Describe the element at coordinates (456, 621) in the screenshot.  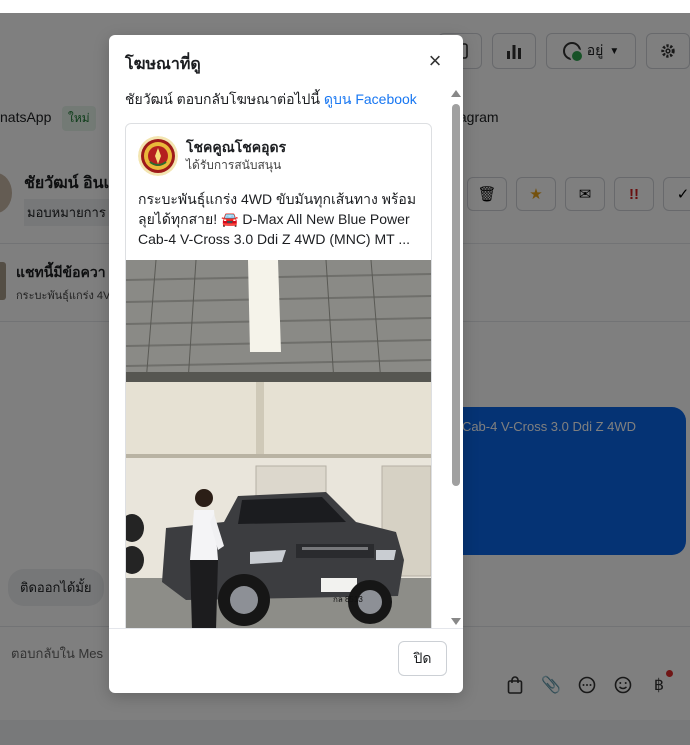
I see `scroll-down-arrow-icon` at that location.